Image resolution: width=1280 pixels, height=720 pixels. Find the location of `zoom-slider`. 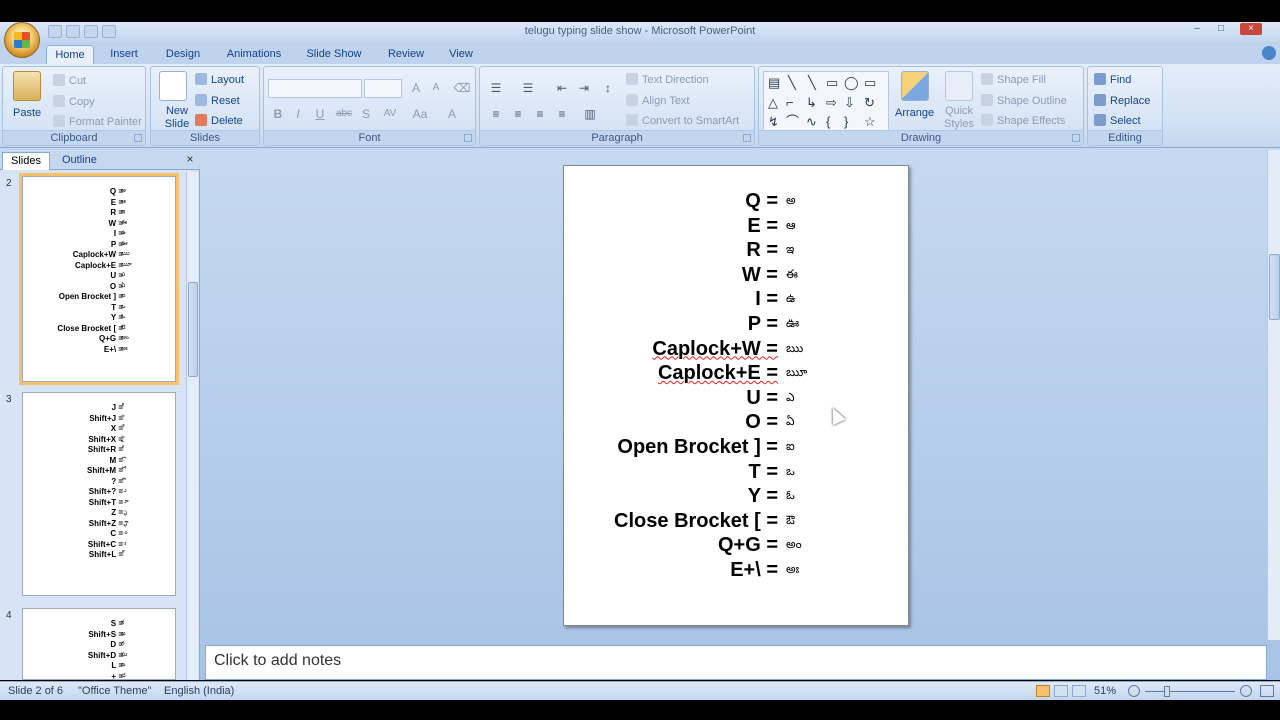

zoom-slider is located at coordinates (1190, 691).